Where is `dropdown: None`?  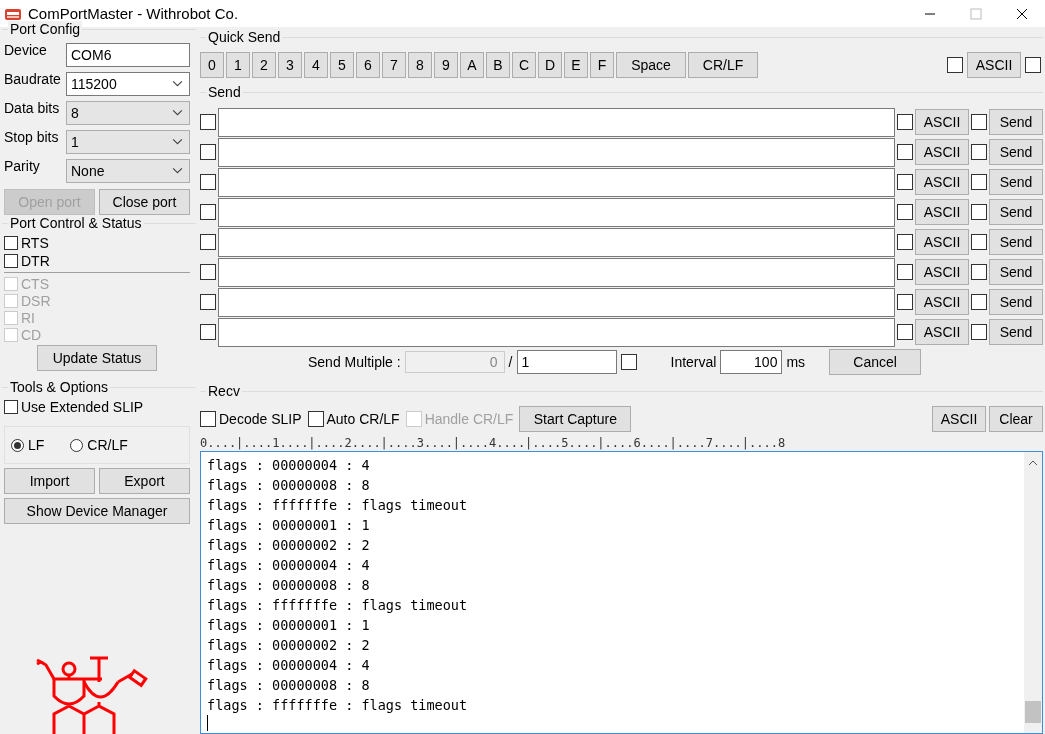 dropdown: None is located at coordinates (128, 170).